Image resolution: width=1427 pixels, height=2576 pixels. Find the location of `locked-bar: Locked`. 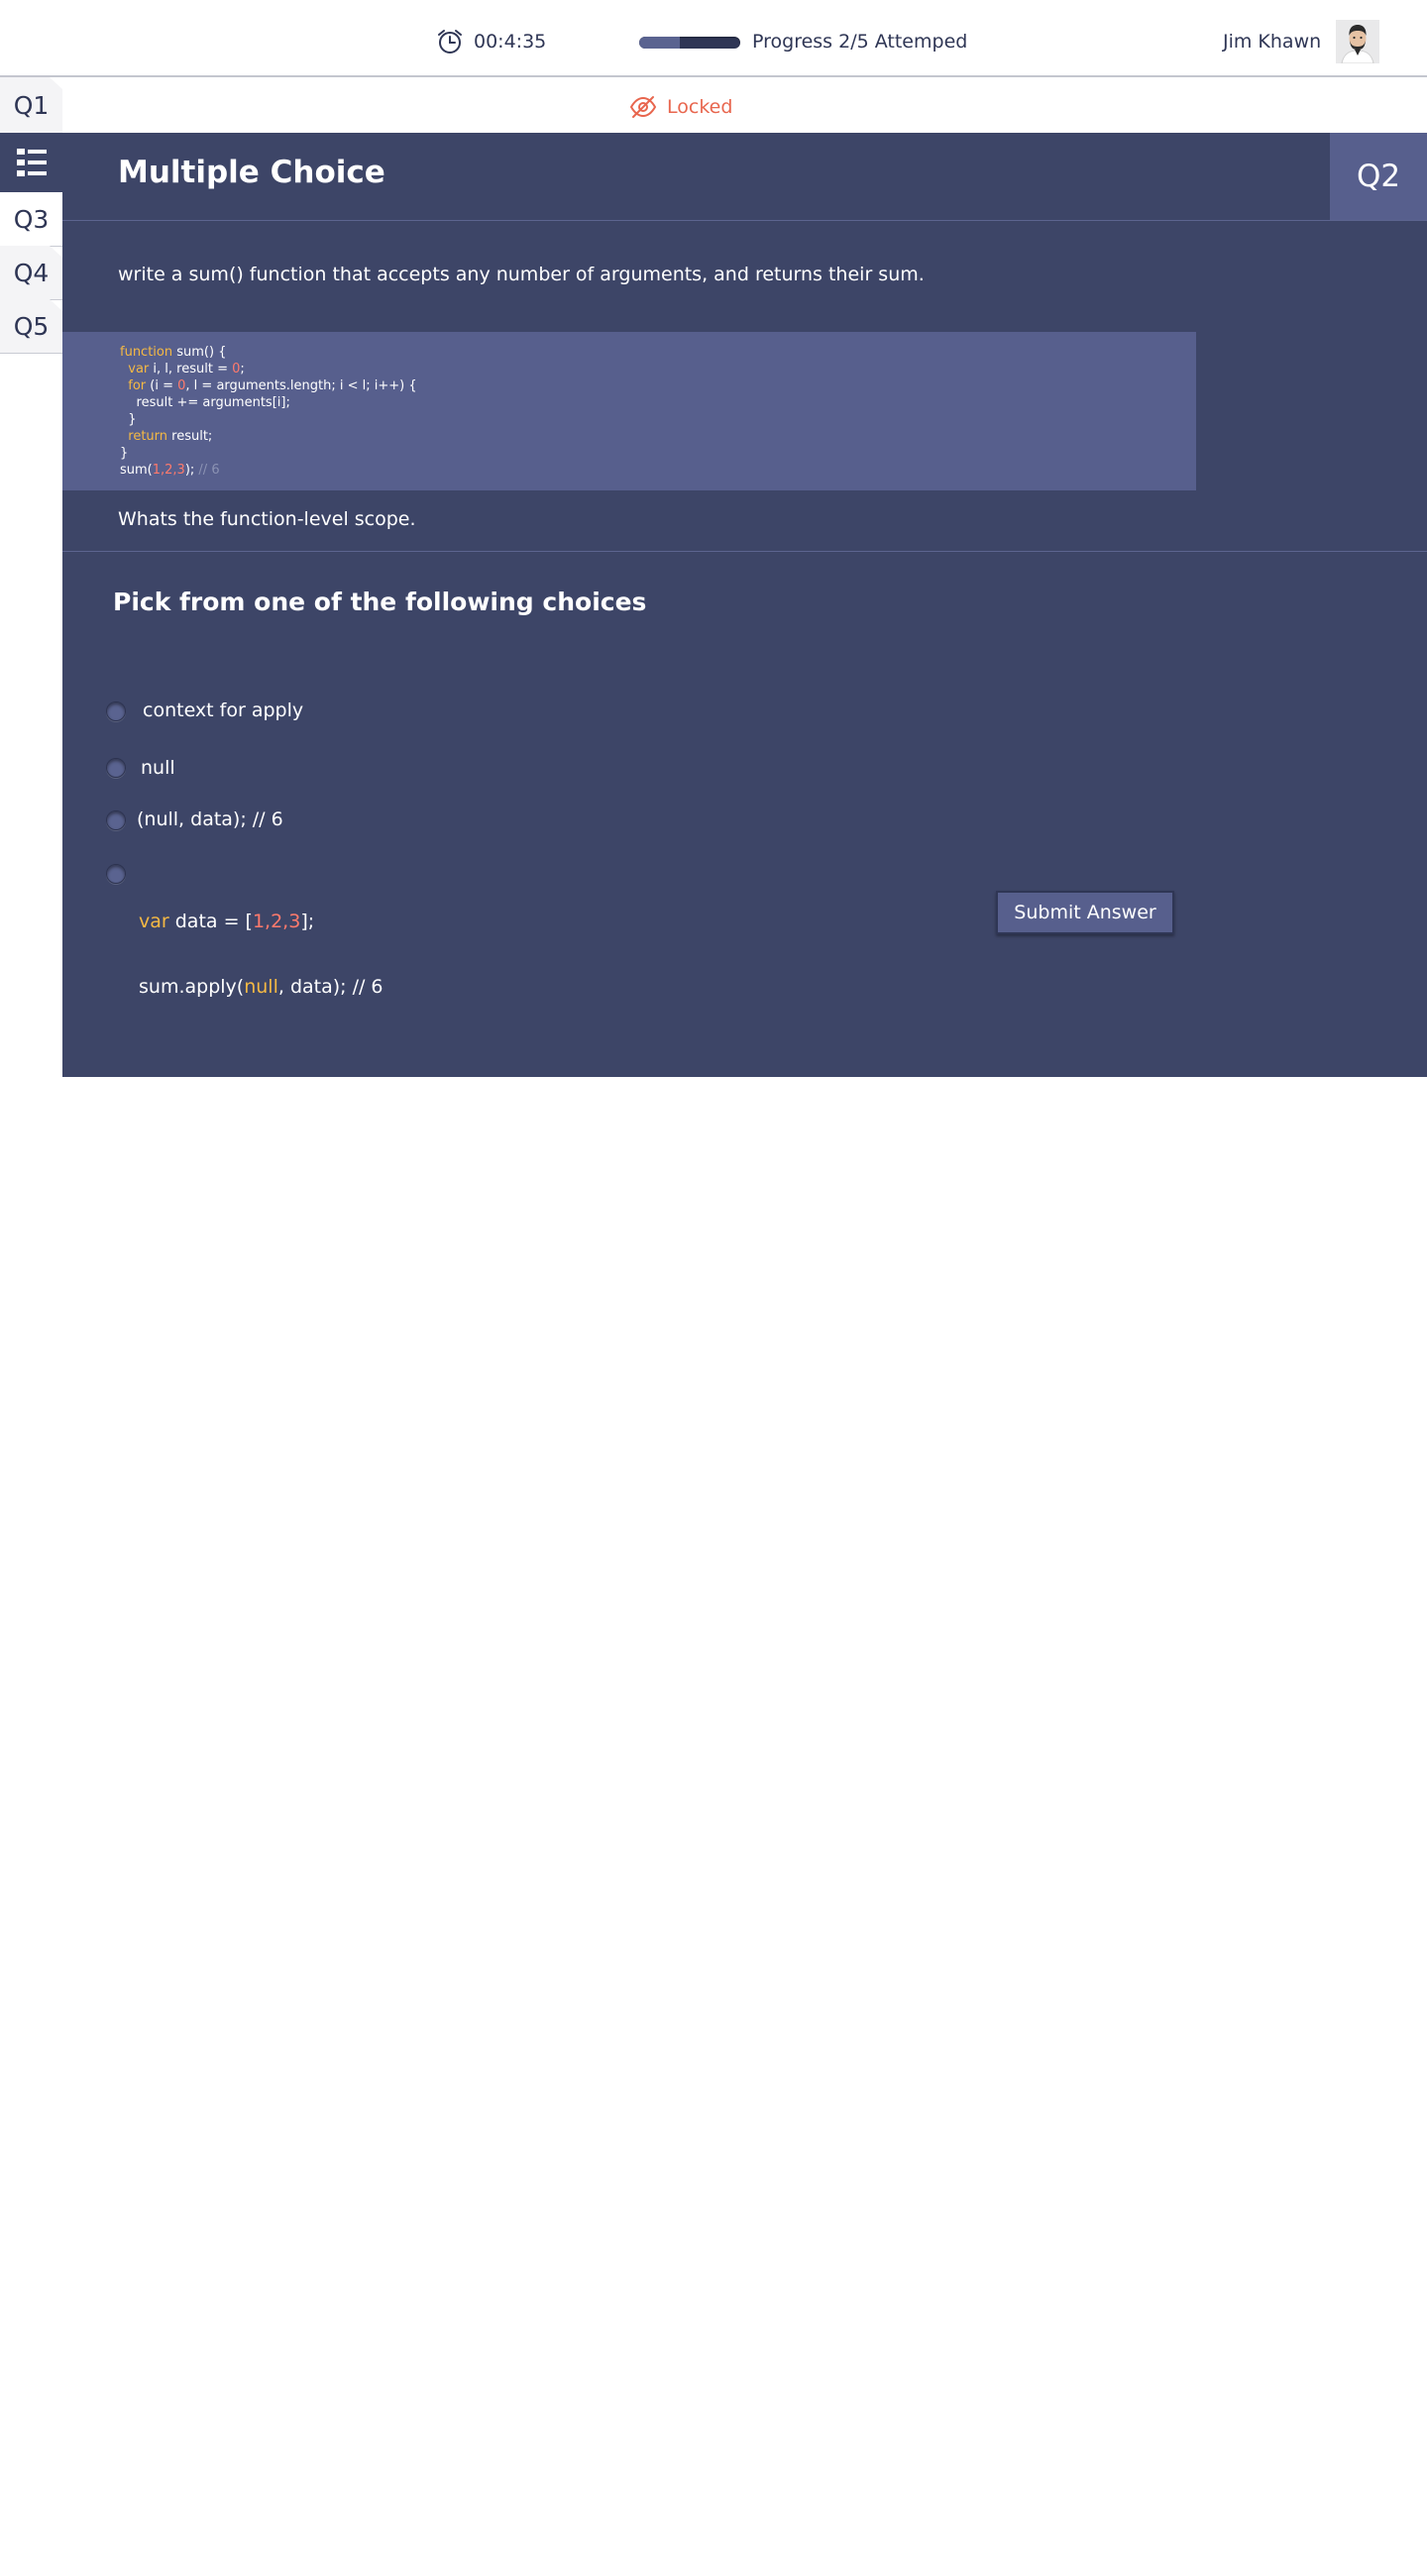

locked-bar: Locked is located at coordinates (744, 105).